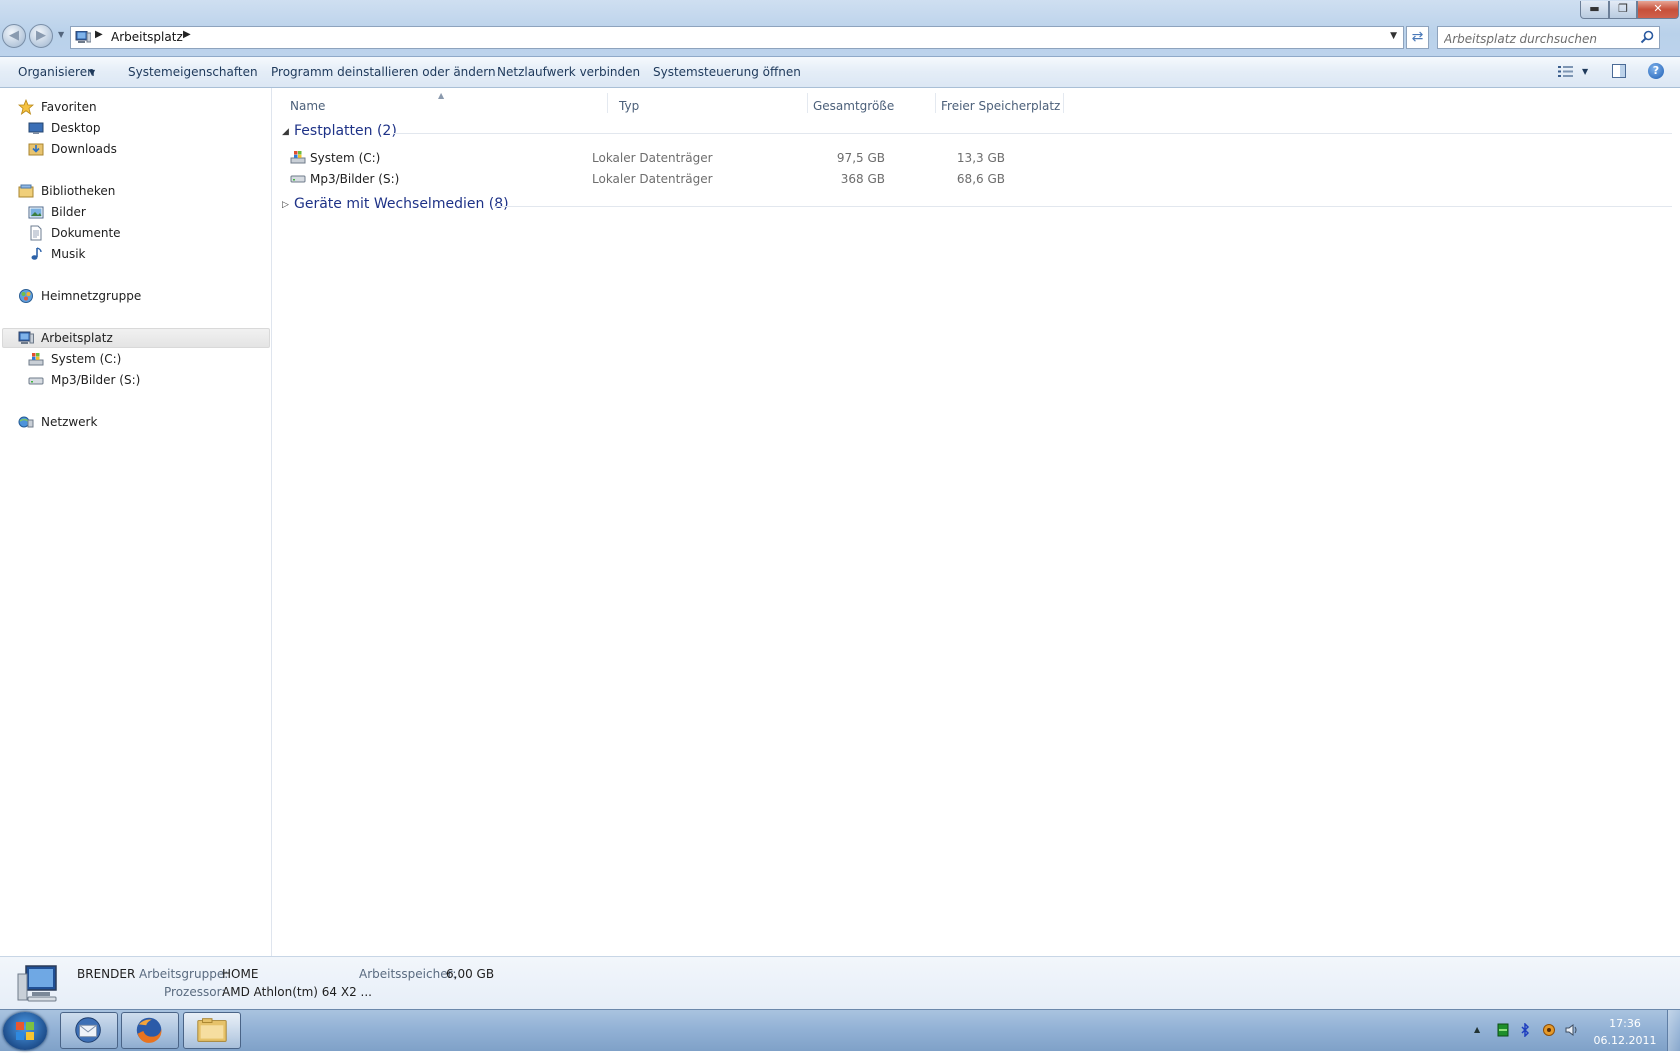 This screenshot has height=1053, width=1680. I want to click on uninstall-program-button: Programm deinstallieren oder ändern, so click(383, 72).